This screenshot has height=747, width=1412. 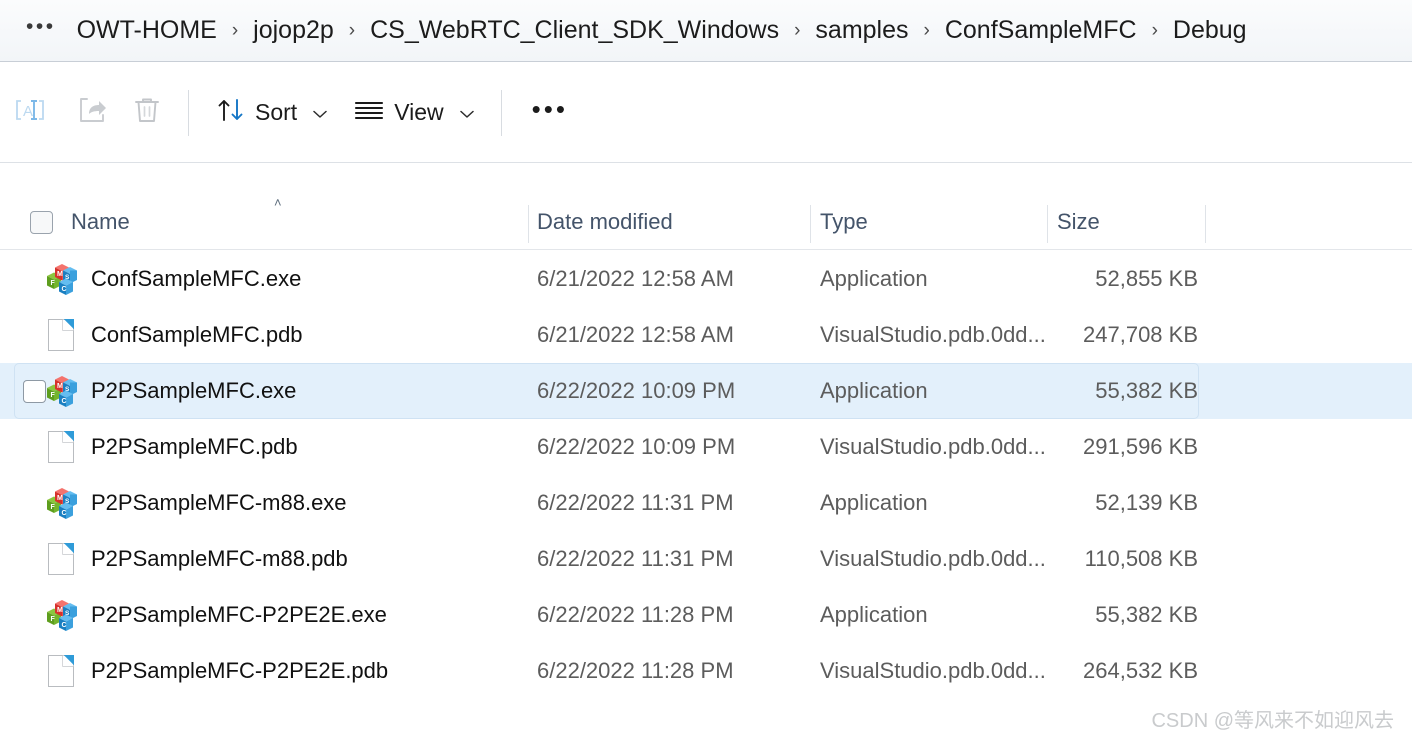 I want to click on file-date-modified: 6/22/2022 10:09 PM, so click(x=636, y=446).